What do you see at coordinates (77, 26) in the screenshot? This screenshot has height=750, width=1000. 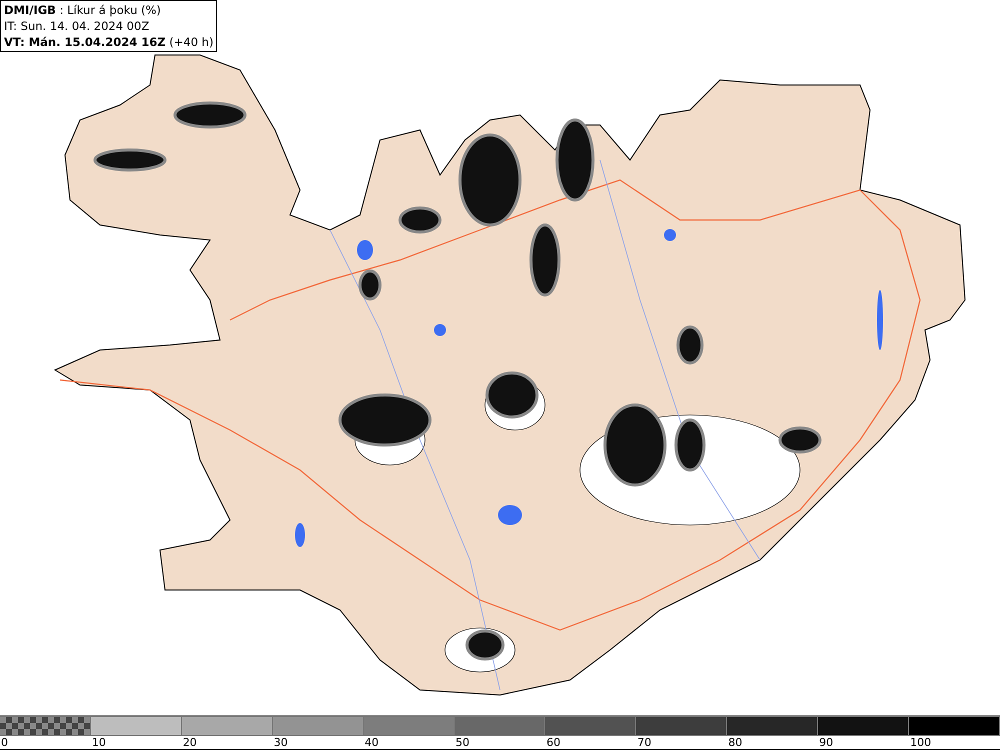 I see `title-line: IT: Sun. 14. 04. 2024 00Z` at bounding box center [77, 26].